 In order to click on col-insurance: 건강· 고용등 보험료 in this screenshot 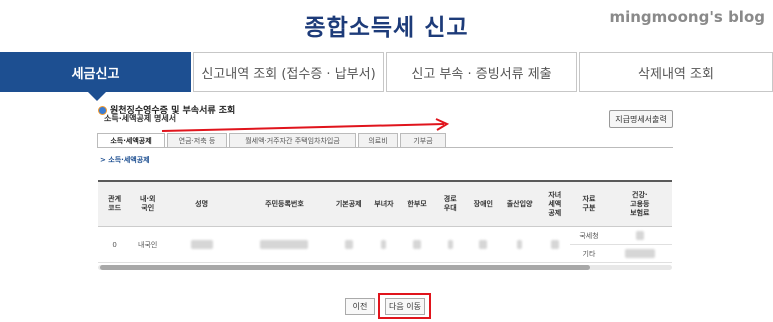, I will do `click(639, 204)`.